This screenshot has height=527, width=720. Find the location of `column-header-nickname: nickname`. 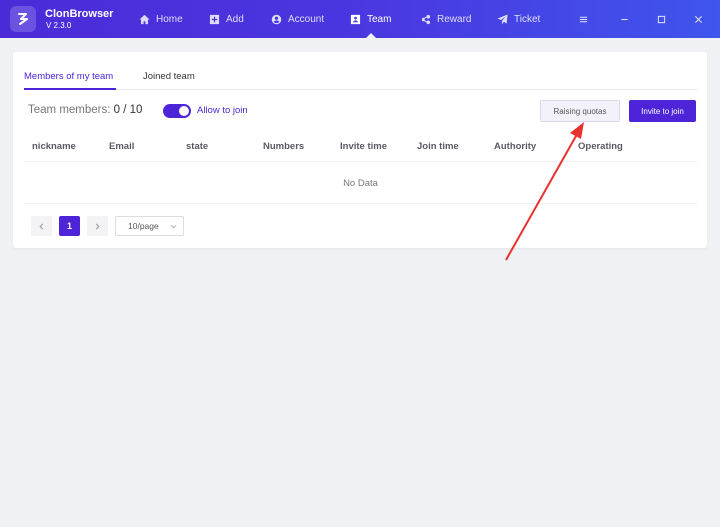

column-header-nickname: nickname is located at coordinates (54, 146).